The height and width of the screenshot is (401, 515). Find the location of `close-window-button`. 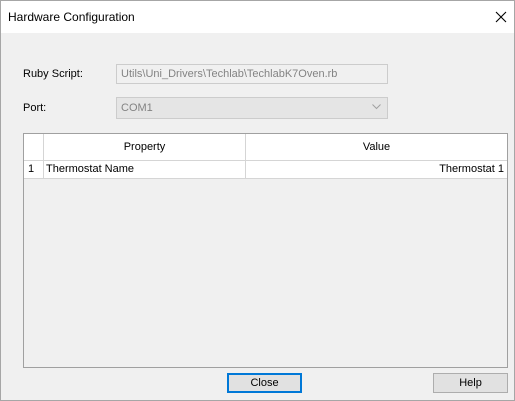

close-window-button is located at coordinates (501, 17).